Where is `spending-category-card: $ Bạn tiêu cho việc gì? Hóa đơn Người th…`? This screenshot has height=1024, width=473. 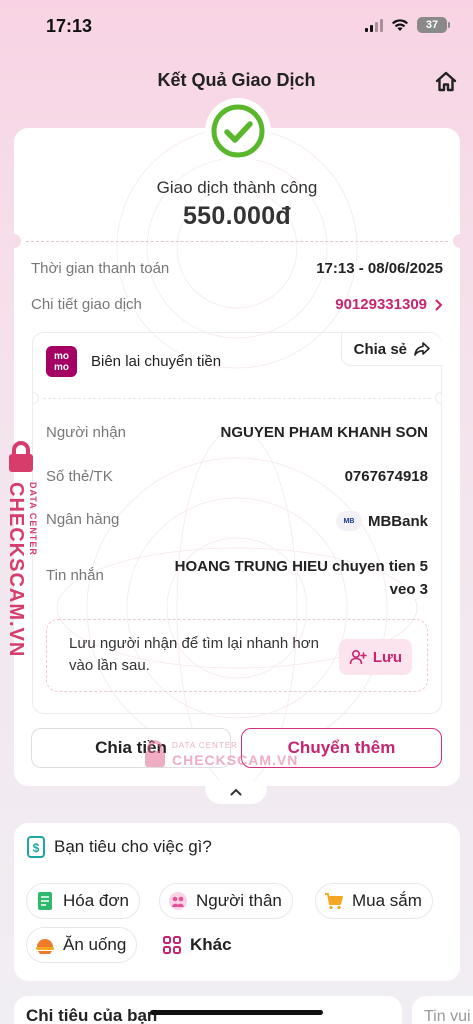 spending-category-card: $ Bạn tiêu cho việc gì? Hóa đơn Người th… is located at coordinates (237, 902).